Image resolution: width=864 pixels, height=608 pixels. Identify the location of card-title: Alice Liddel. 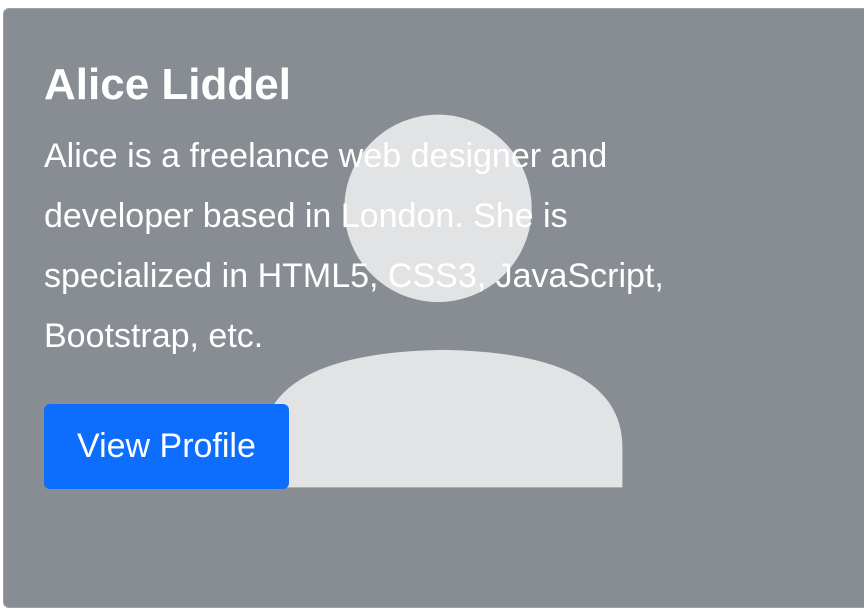
(167, 84).